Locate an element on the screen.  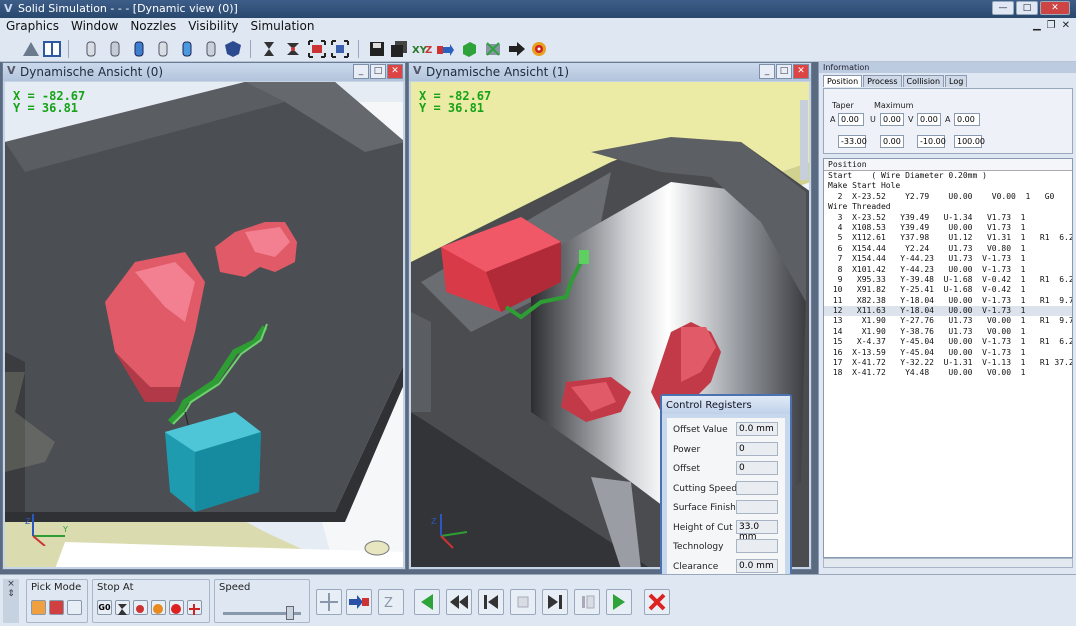
view-1-vertical-scrollbar is located at coordinates (804, 140).